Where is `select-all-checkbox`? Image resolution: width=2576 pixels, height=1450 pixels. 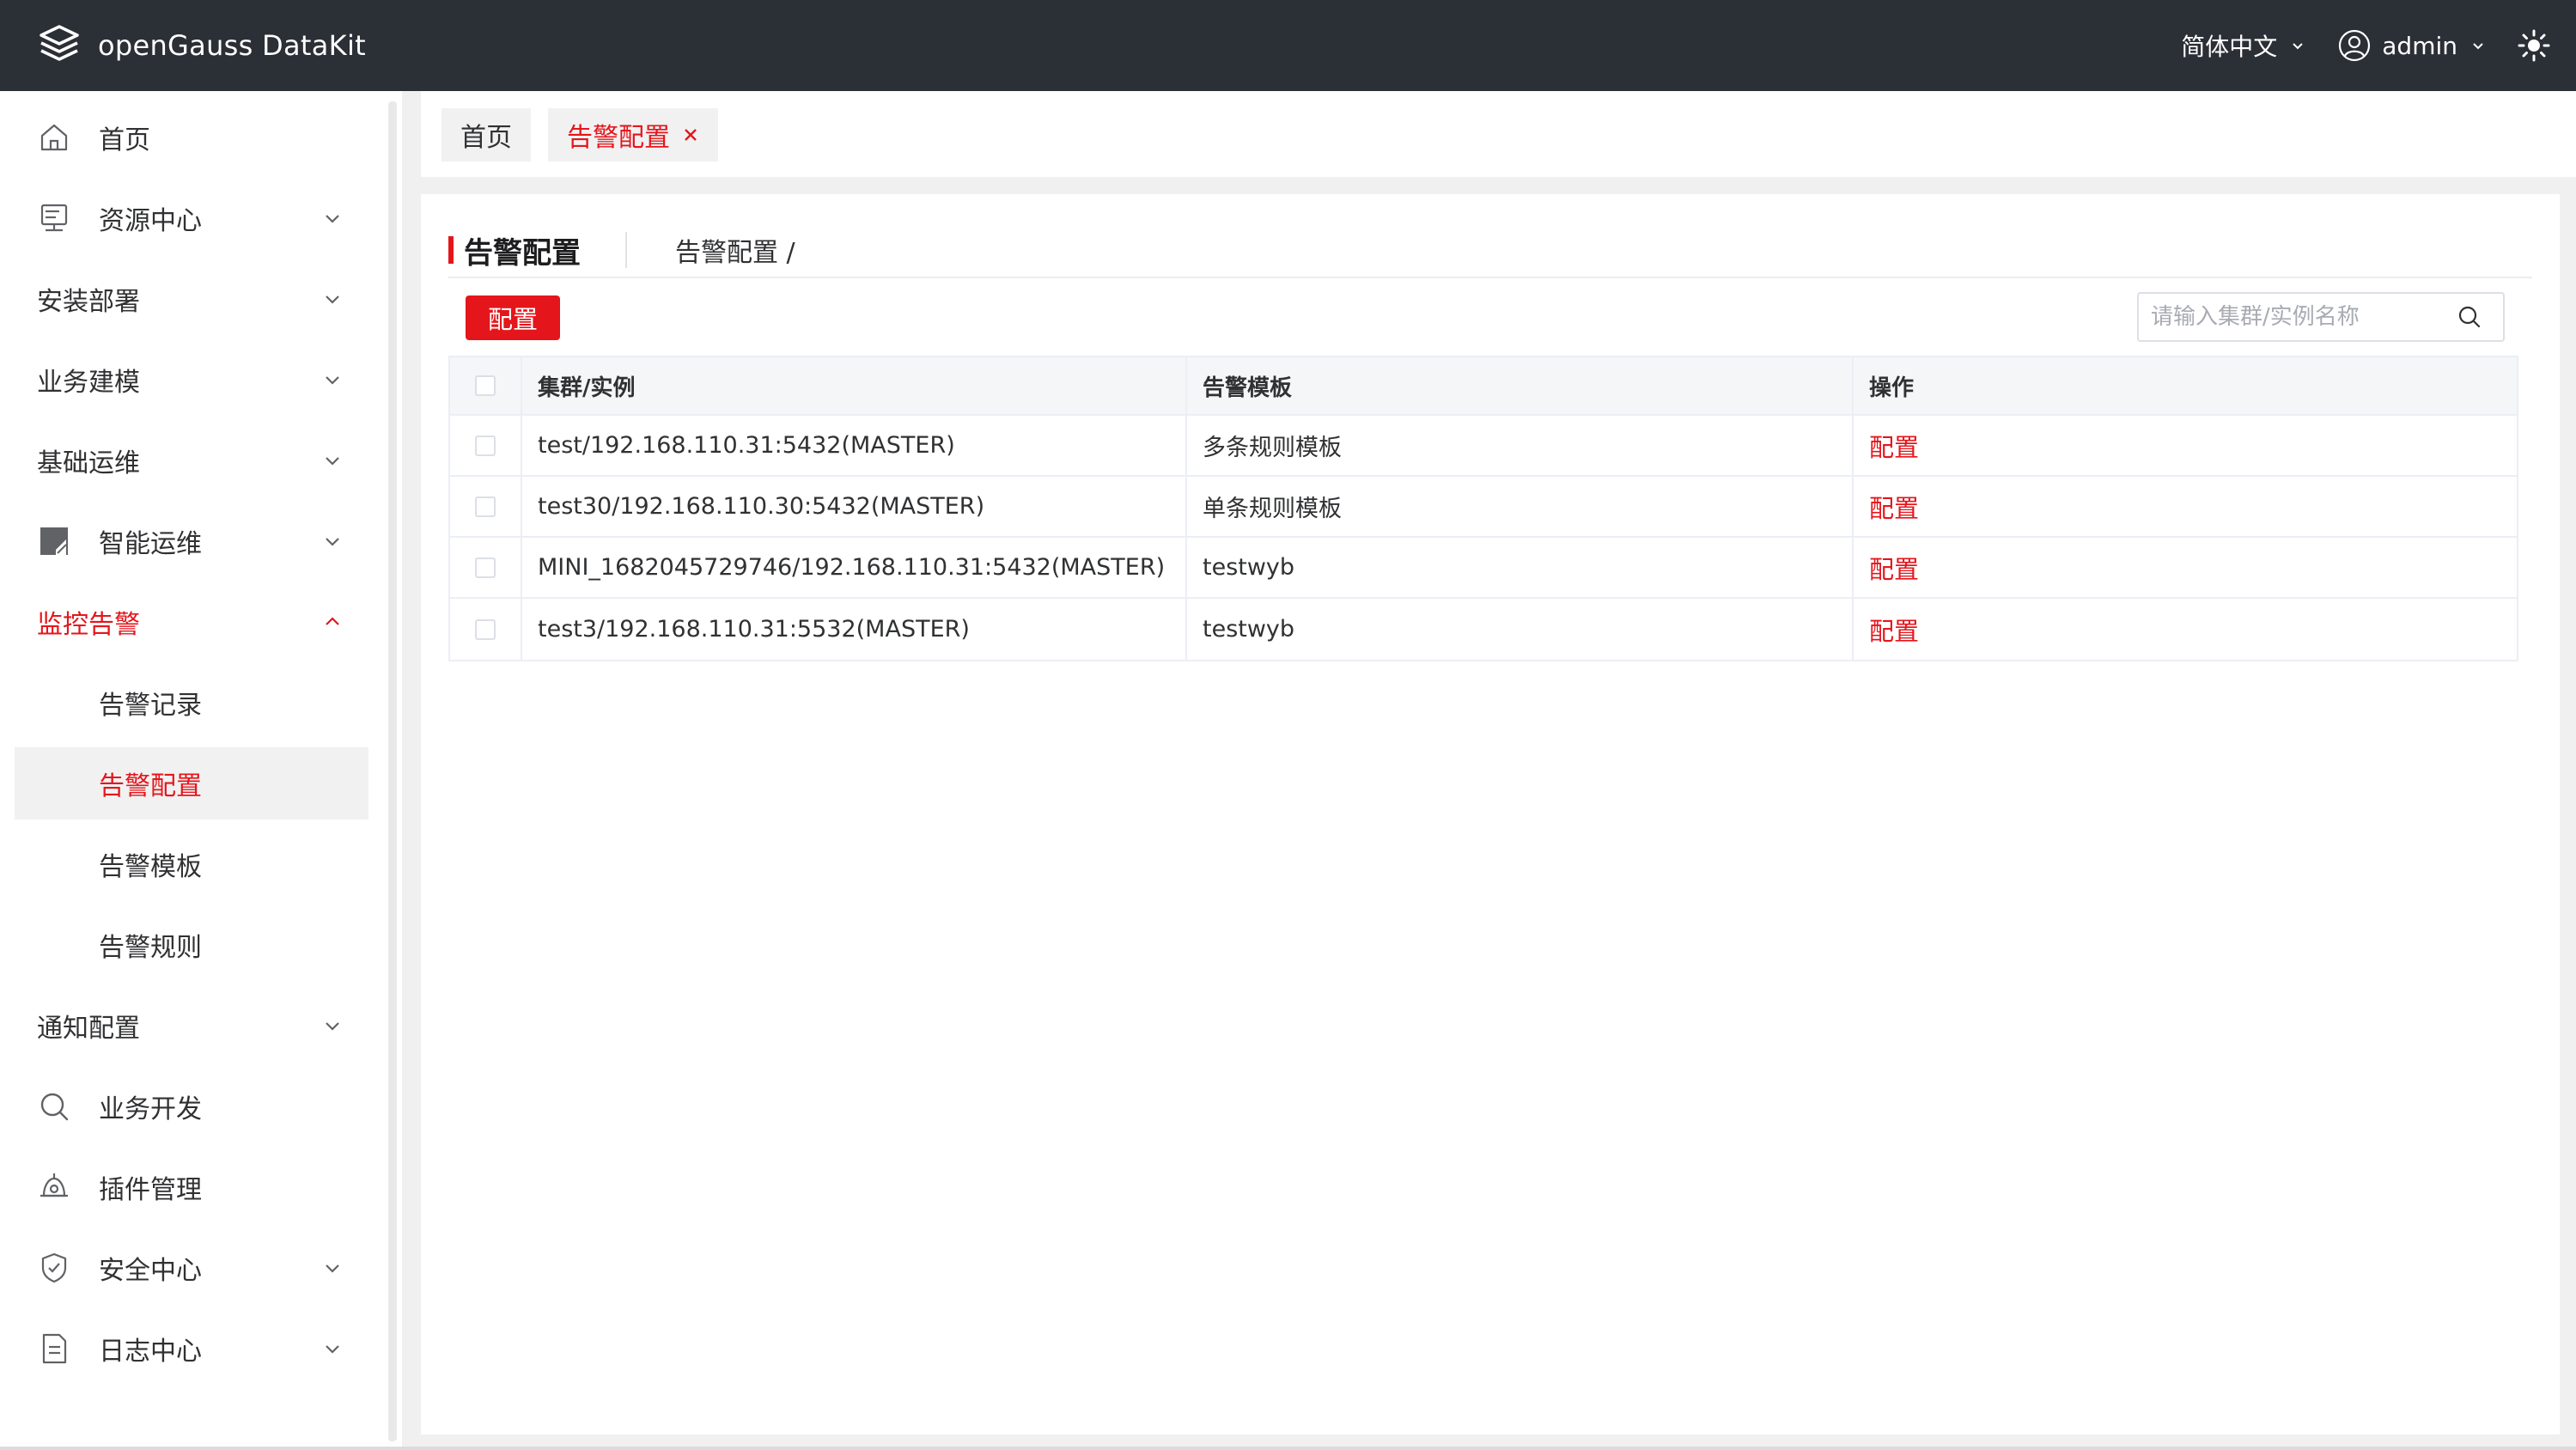 select-all-checkbox is located at coordinates (485, 386).